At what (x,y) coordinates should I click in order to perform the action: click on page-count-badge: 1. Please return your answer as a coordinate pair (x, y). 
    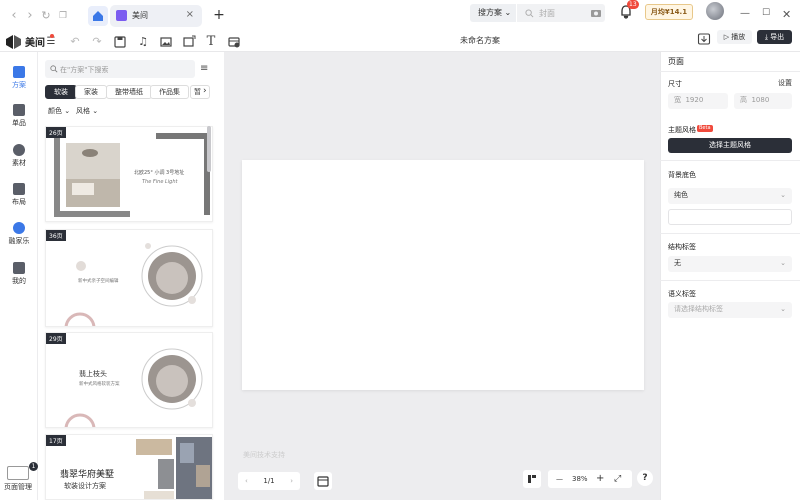
    Looking at the image, I should click on (33, 466).